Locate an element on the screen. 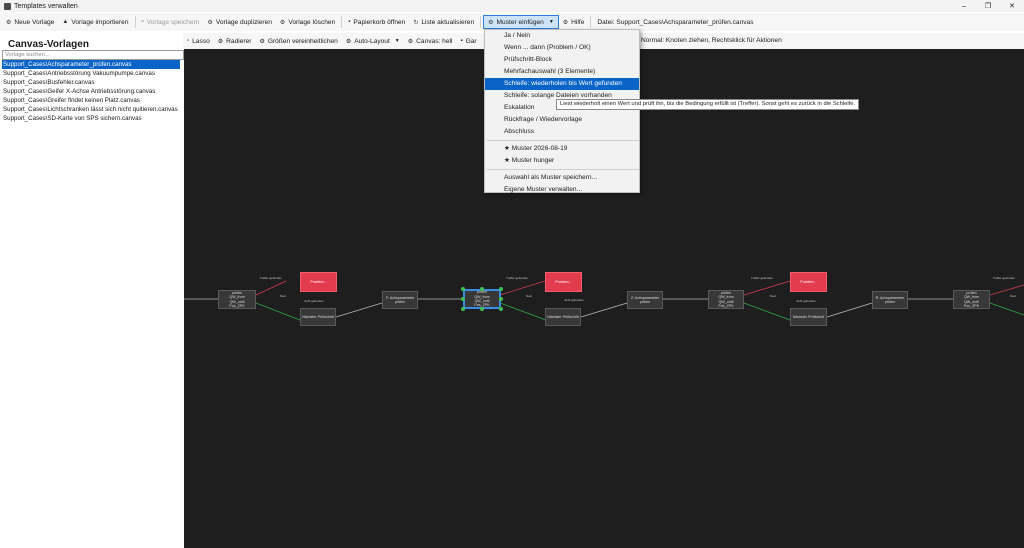  new-template-button: ⚙ Neue Vorlage is located at coordinates (30, 22).